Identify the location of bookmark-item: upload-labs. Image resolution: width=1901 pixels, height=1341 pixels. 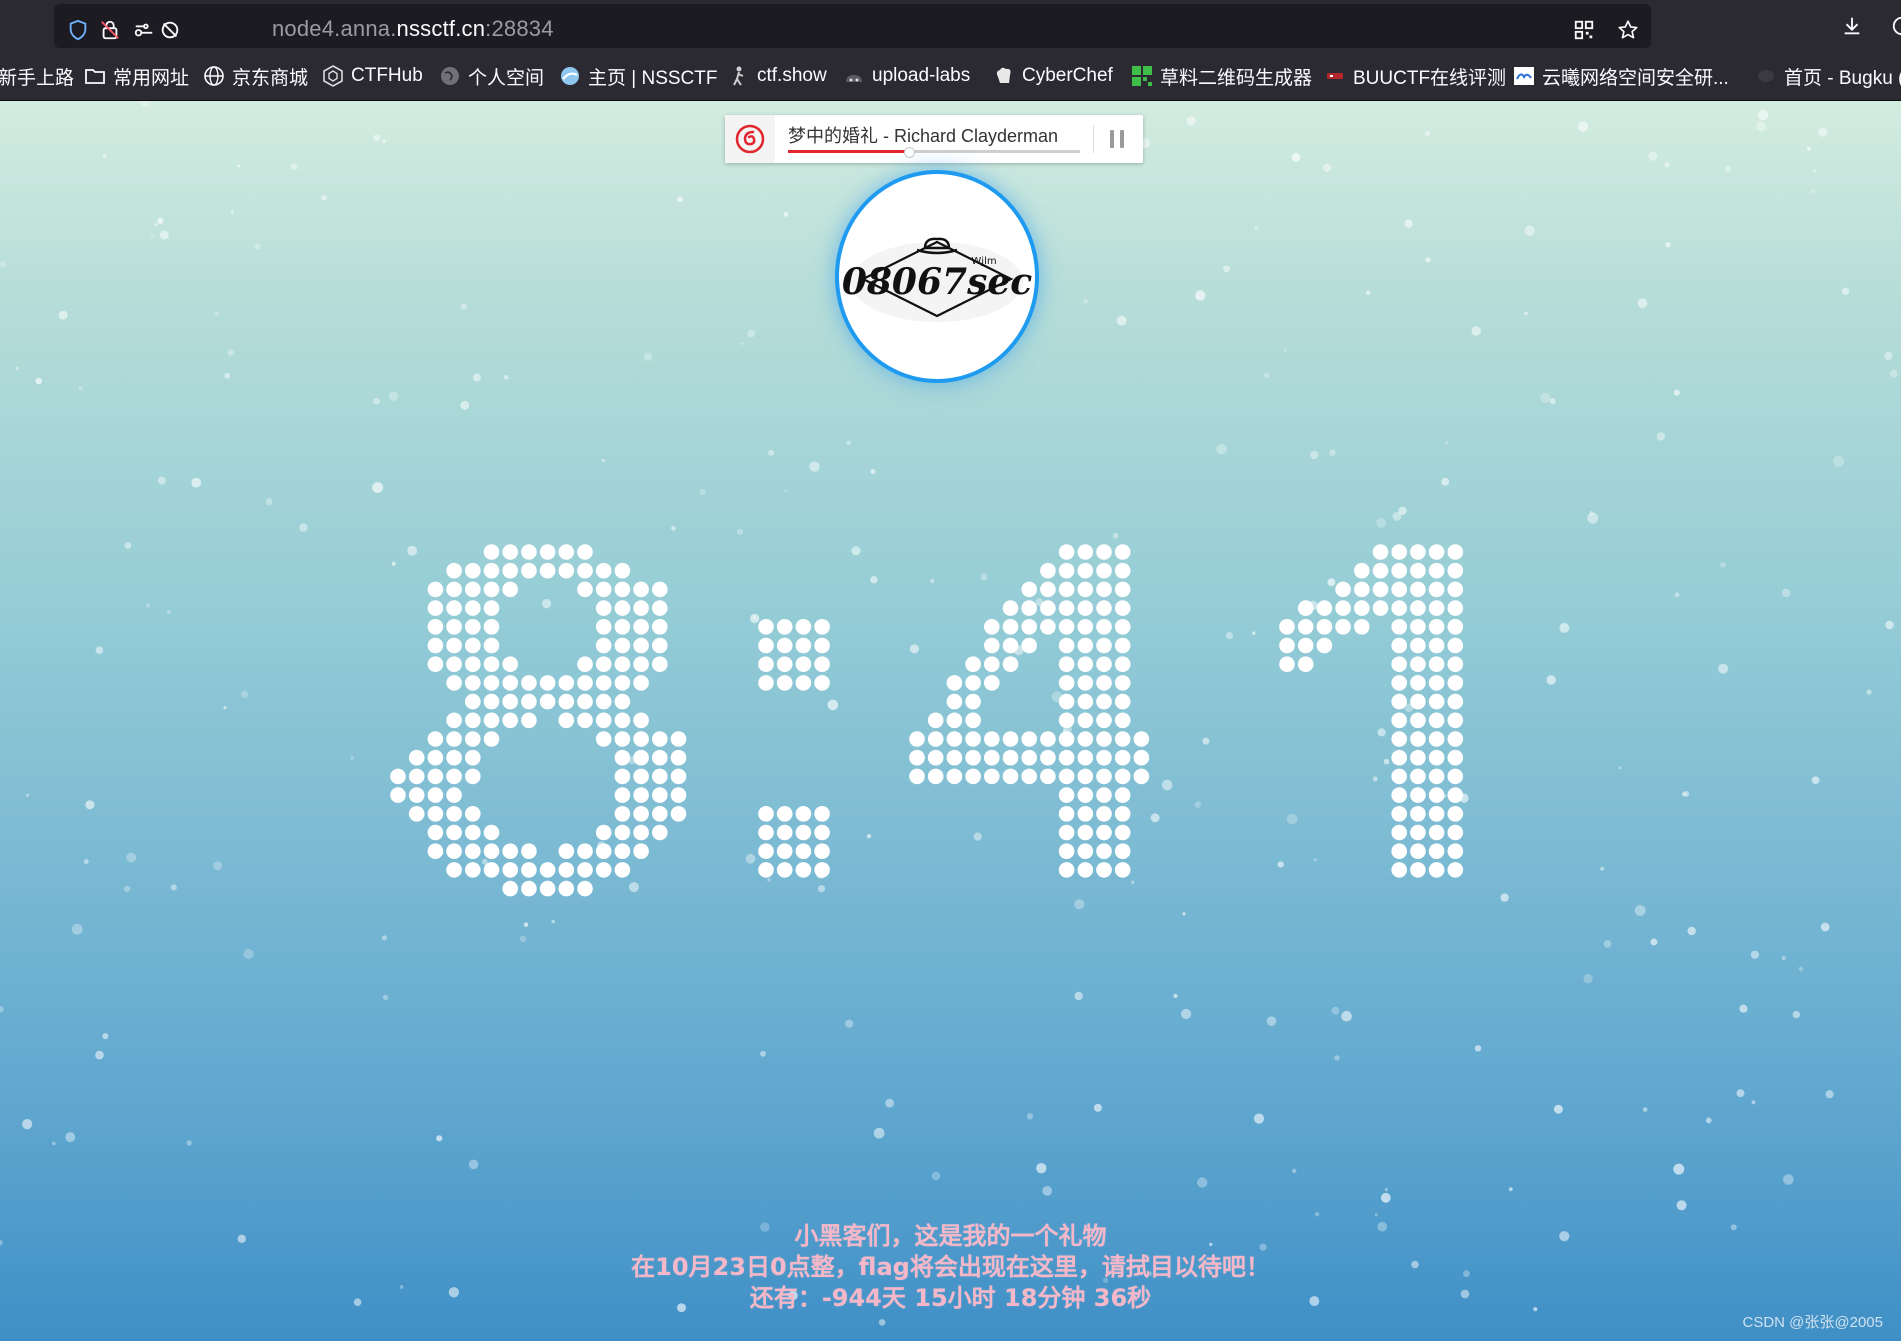
(906, 76).